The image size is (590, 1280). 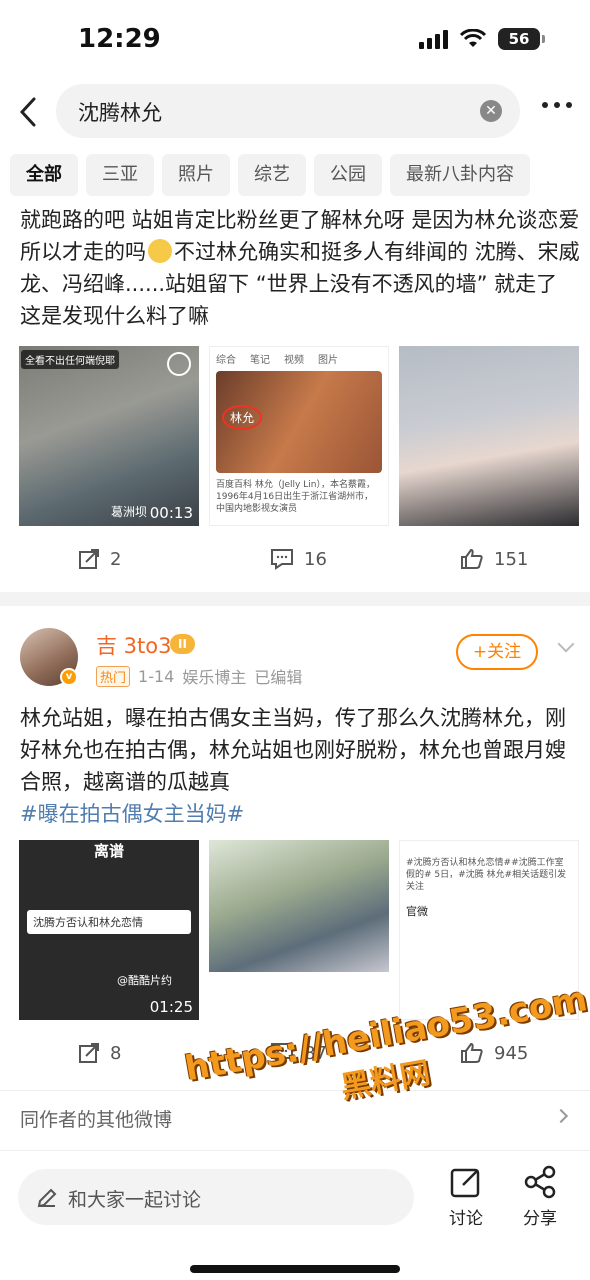 What do you see at coordinates (300, 814) in the screenshot?
I see `hashtag-link: #曝在拍古偶女主当妈#` at bounding box center [300, 814].